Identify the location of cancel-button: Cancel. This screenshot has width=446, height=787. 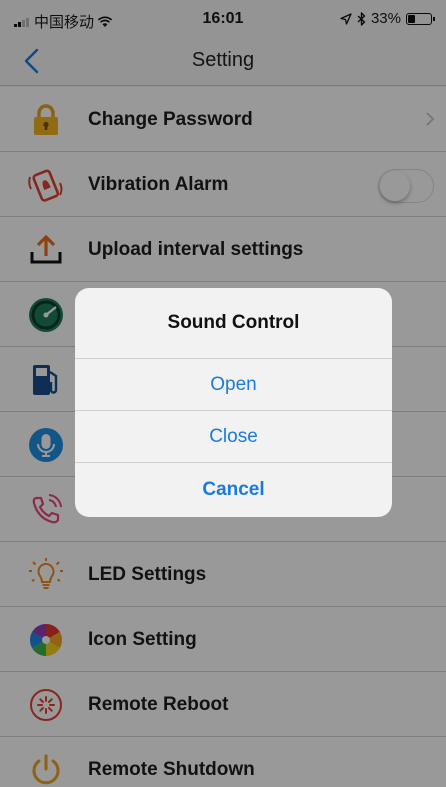
(233, 490).